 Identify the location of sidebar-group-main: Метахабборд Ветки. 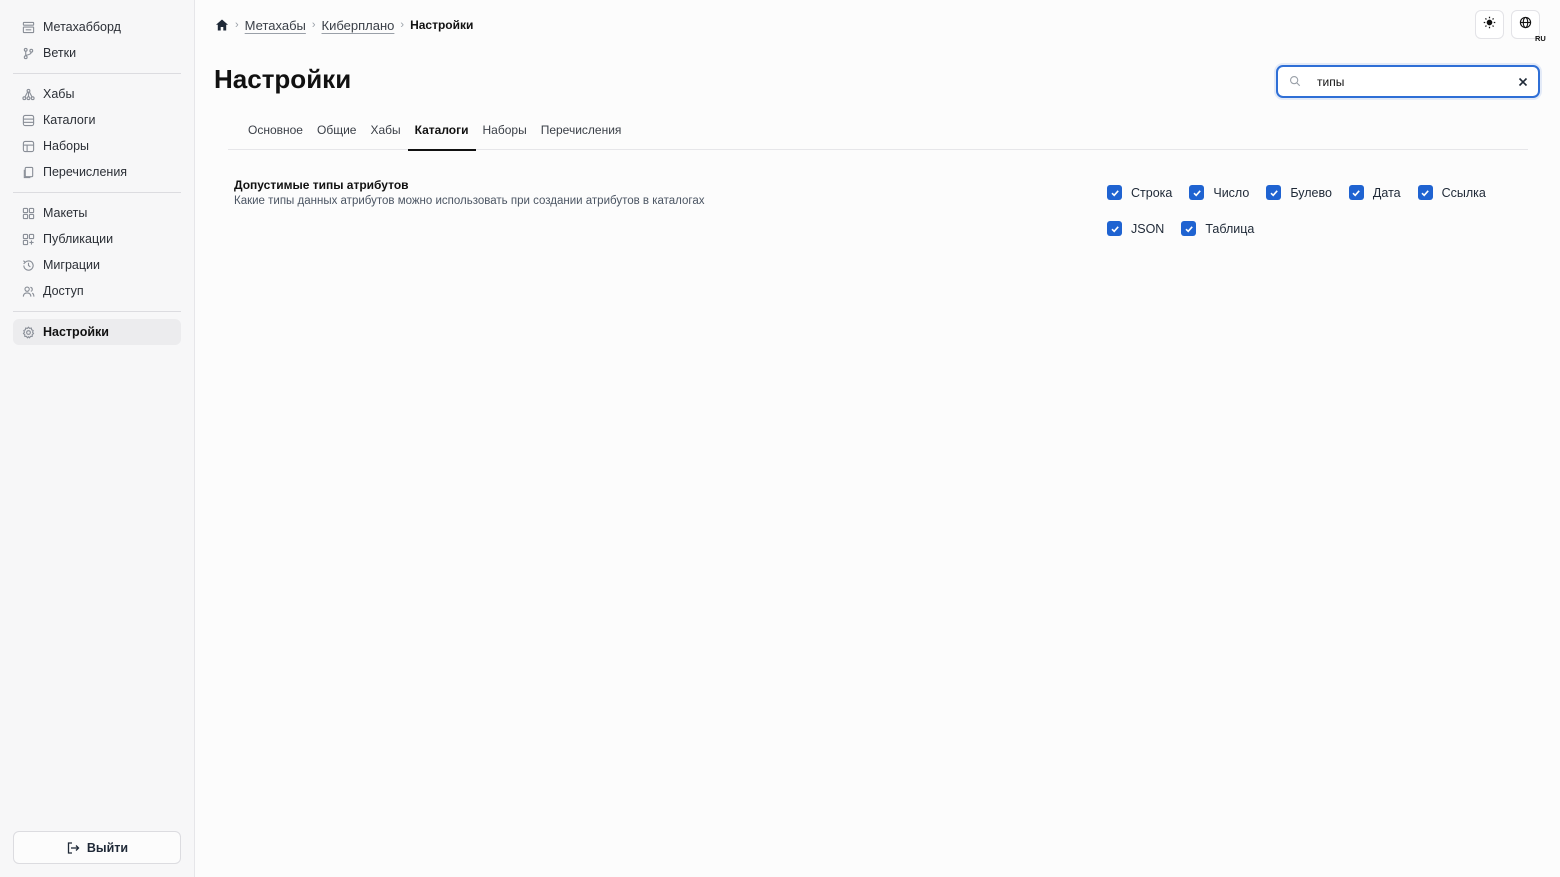
(97, 33).